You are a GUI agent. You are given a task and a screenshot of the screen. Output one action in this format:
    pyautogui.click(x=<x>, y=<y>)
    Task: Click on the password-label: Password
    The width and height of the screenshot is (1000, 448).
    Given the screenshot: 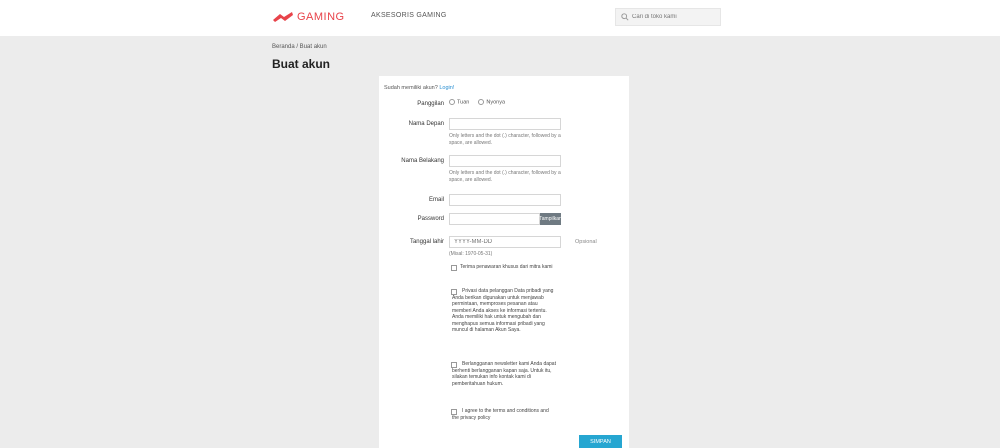 What is the action you would take?
    pyautogui.click(x=430, y=219)
    